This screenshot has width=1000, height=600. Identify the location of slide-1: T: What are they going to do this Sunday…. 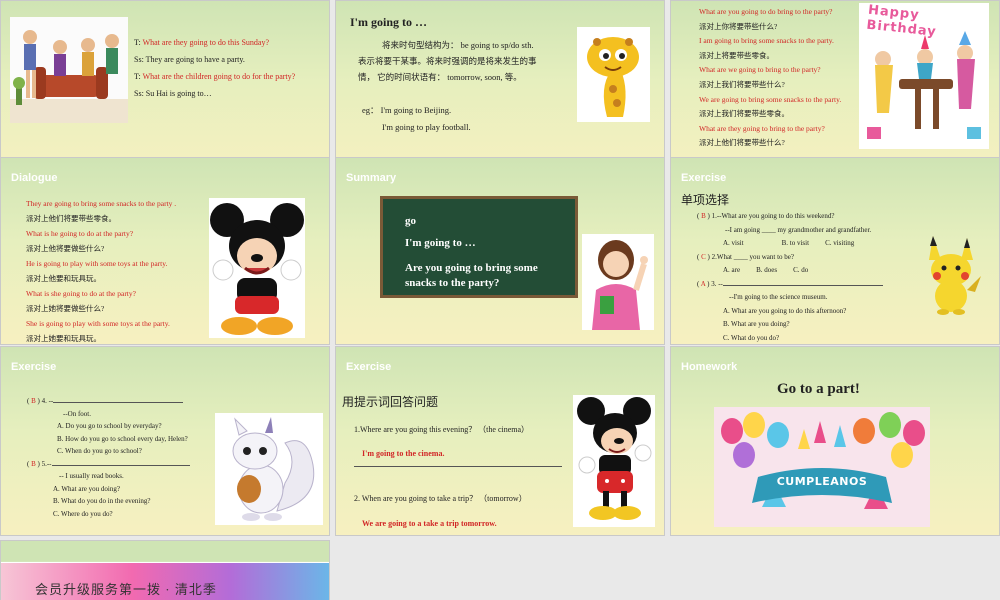
(165, 90).